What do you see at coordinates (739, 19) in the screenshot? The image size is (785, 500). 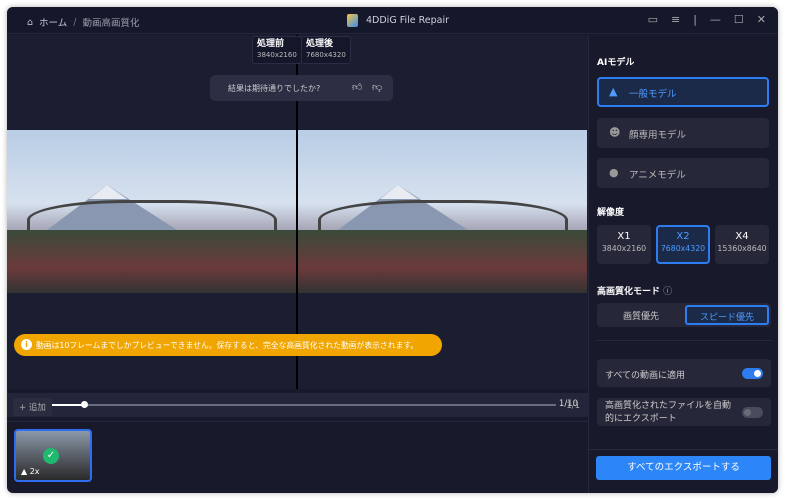 I see `maximize-icon: ☐` at bounding box center [739, 19].